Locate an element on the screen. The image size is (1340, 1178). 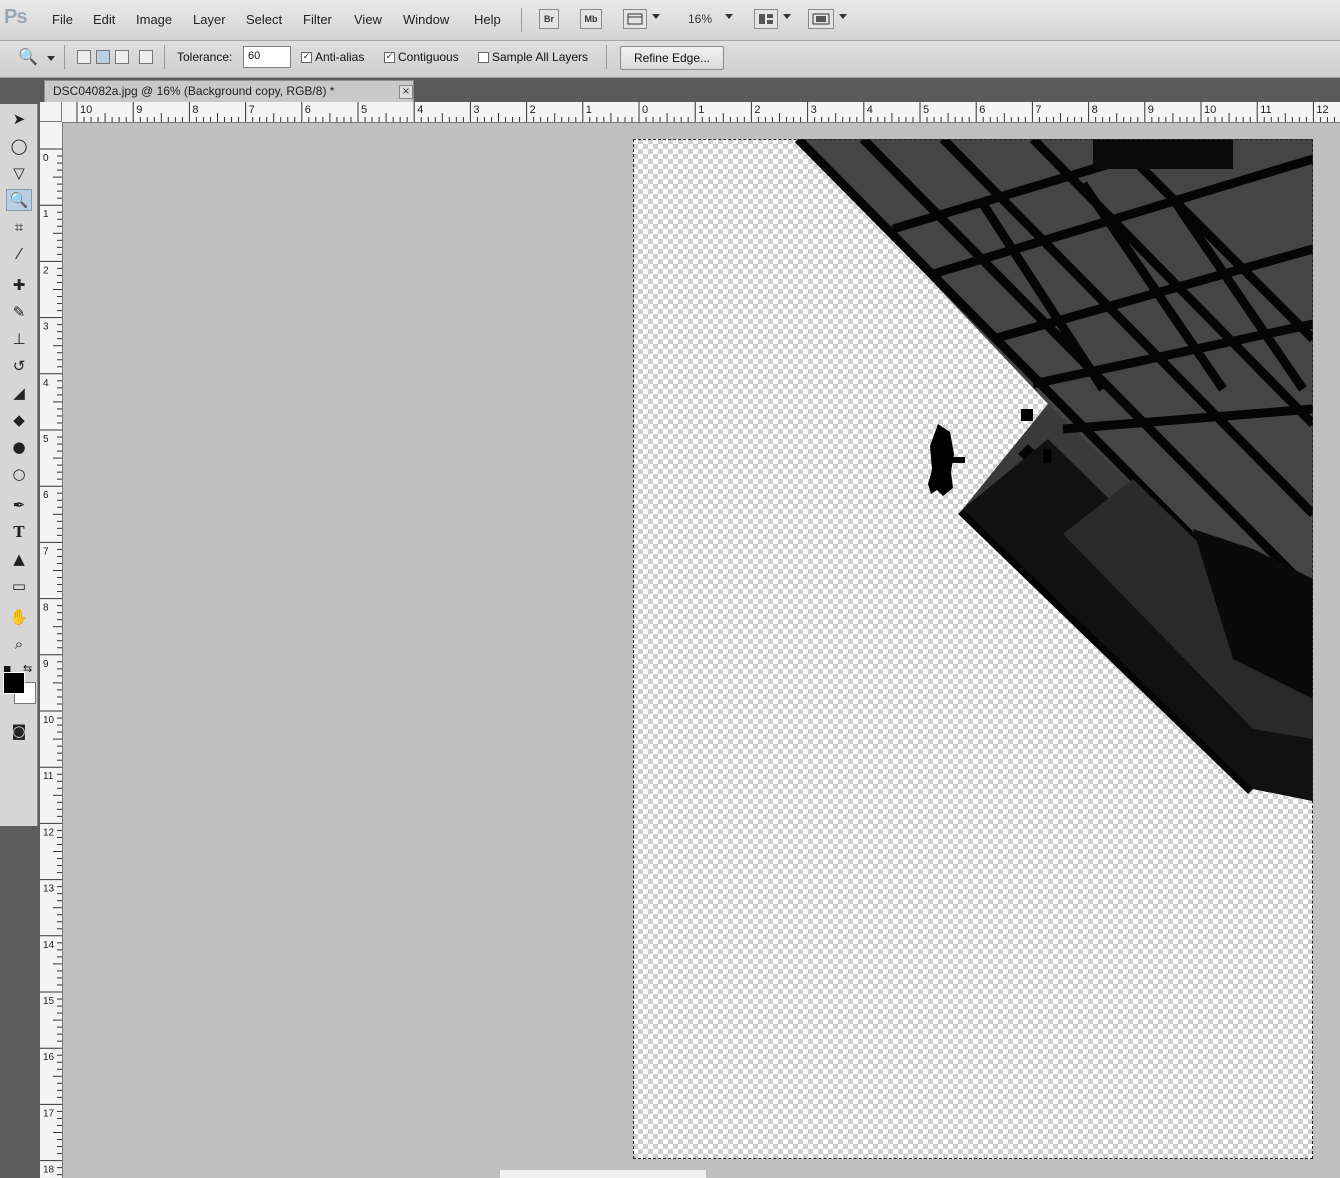
menu-select: Select is located at coordinates (264, 19).